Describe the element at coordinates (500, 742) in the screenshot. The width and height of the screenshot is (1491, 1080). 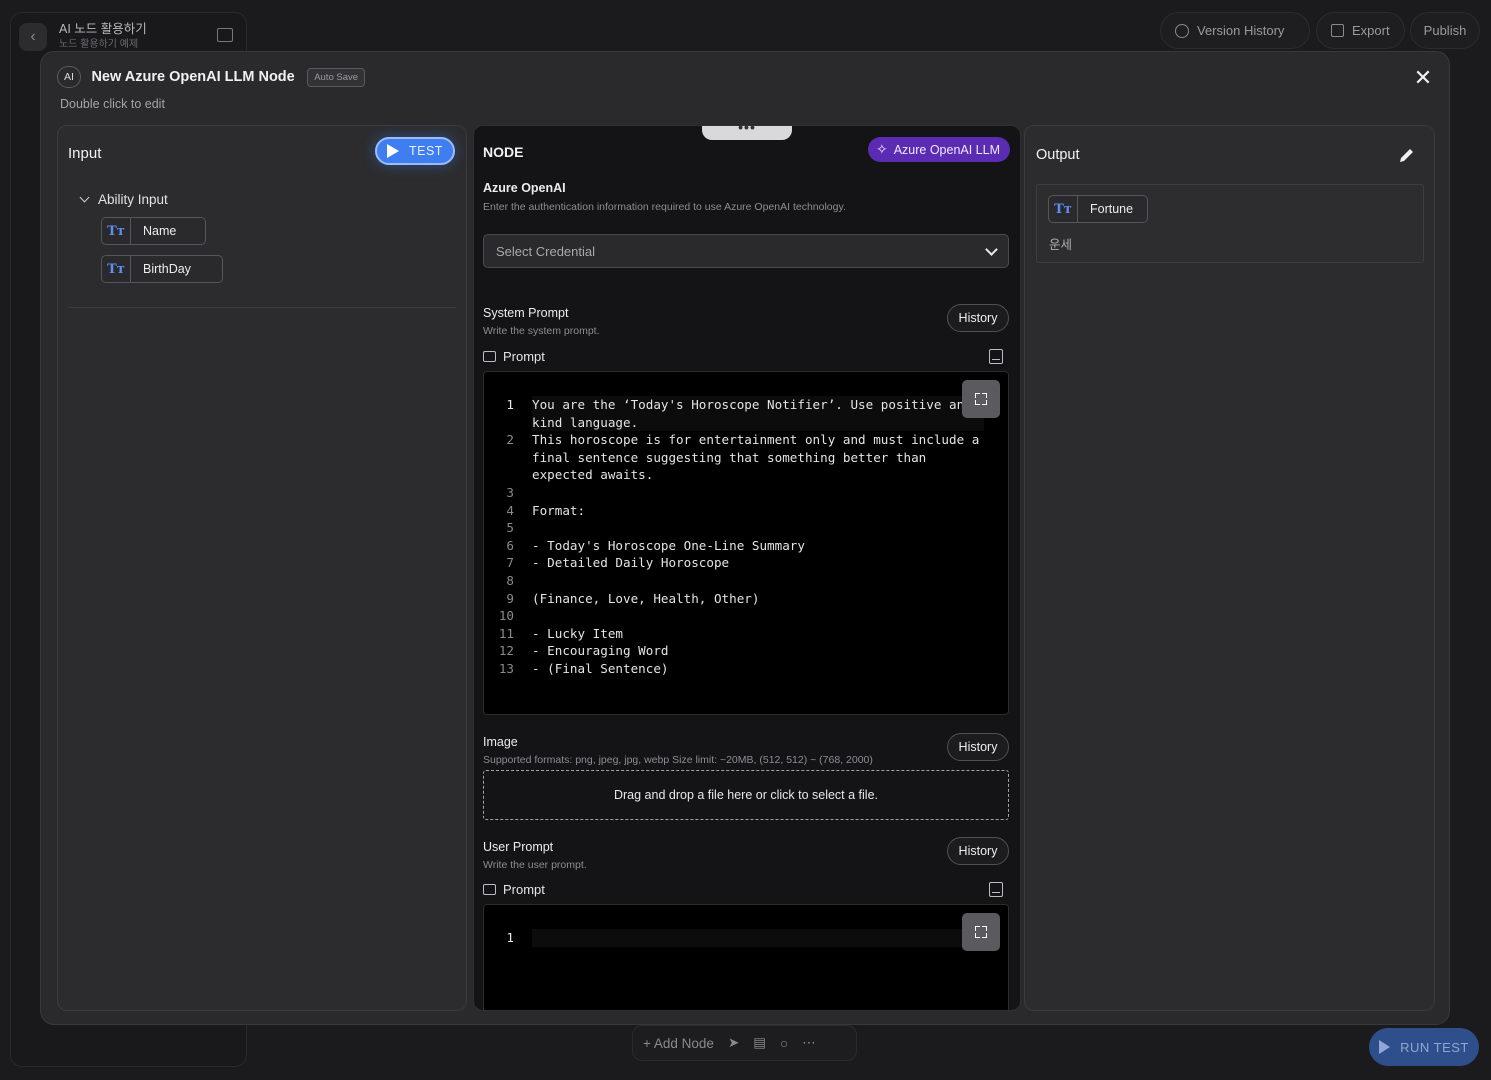
I see `image-title: Image` at that location.